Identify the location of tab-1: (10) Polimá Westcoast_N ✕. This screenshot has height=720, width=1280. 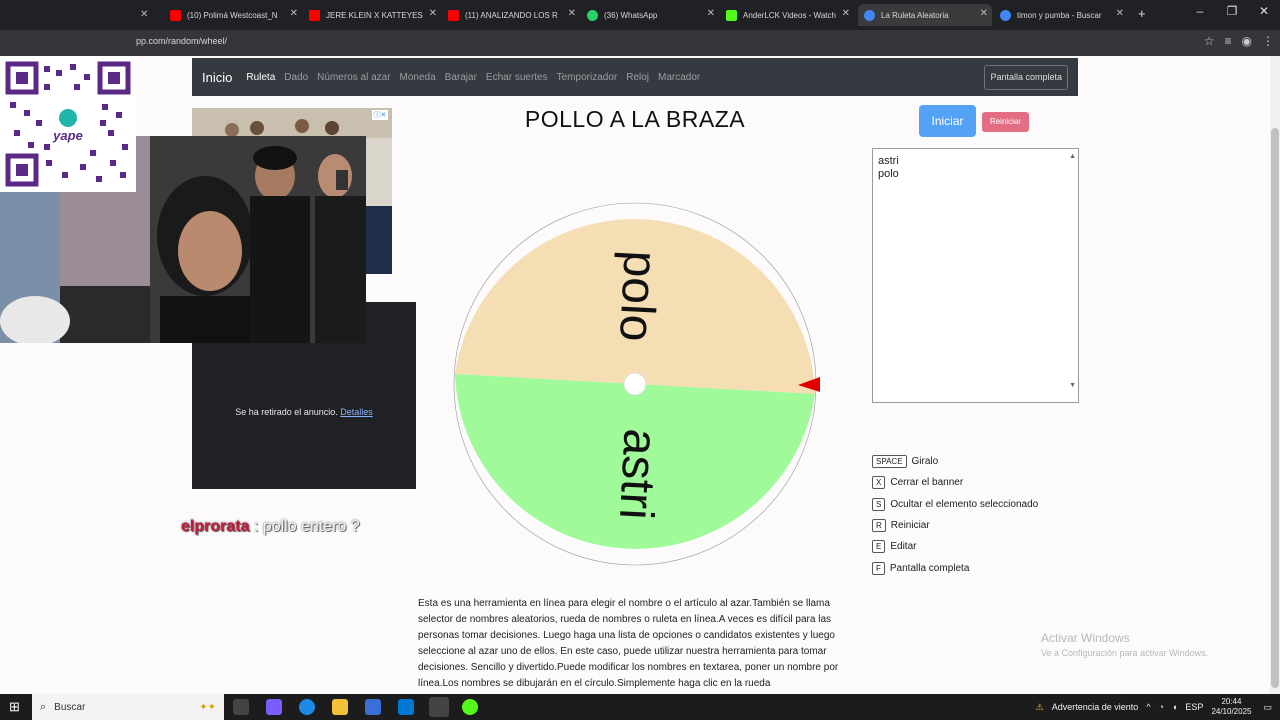
(236, 15).